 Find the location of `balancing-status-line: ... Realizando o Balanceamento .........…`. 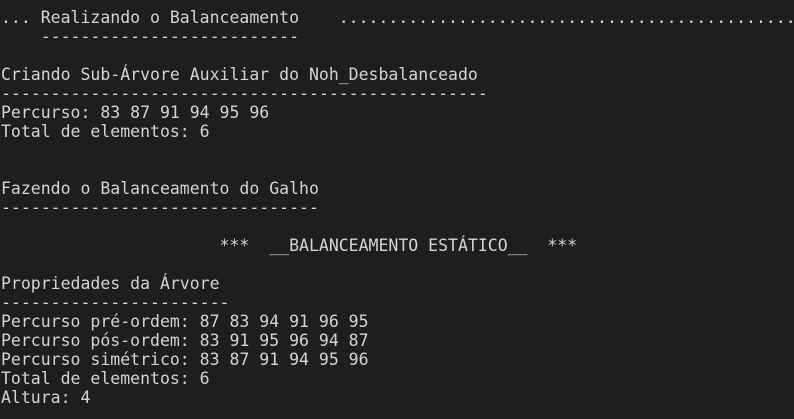

balancing-status-line: ... Realizando o Balanceamento .........… is located at coordinates (397, 17).